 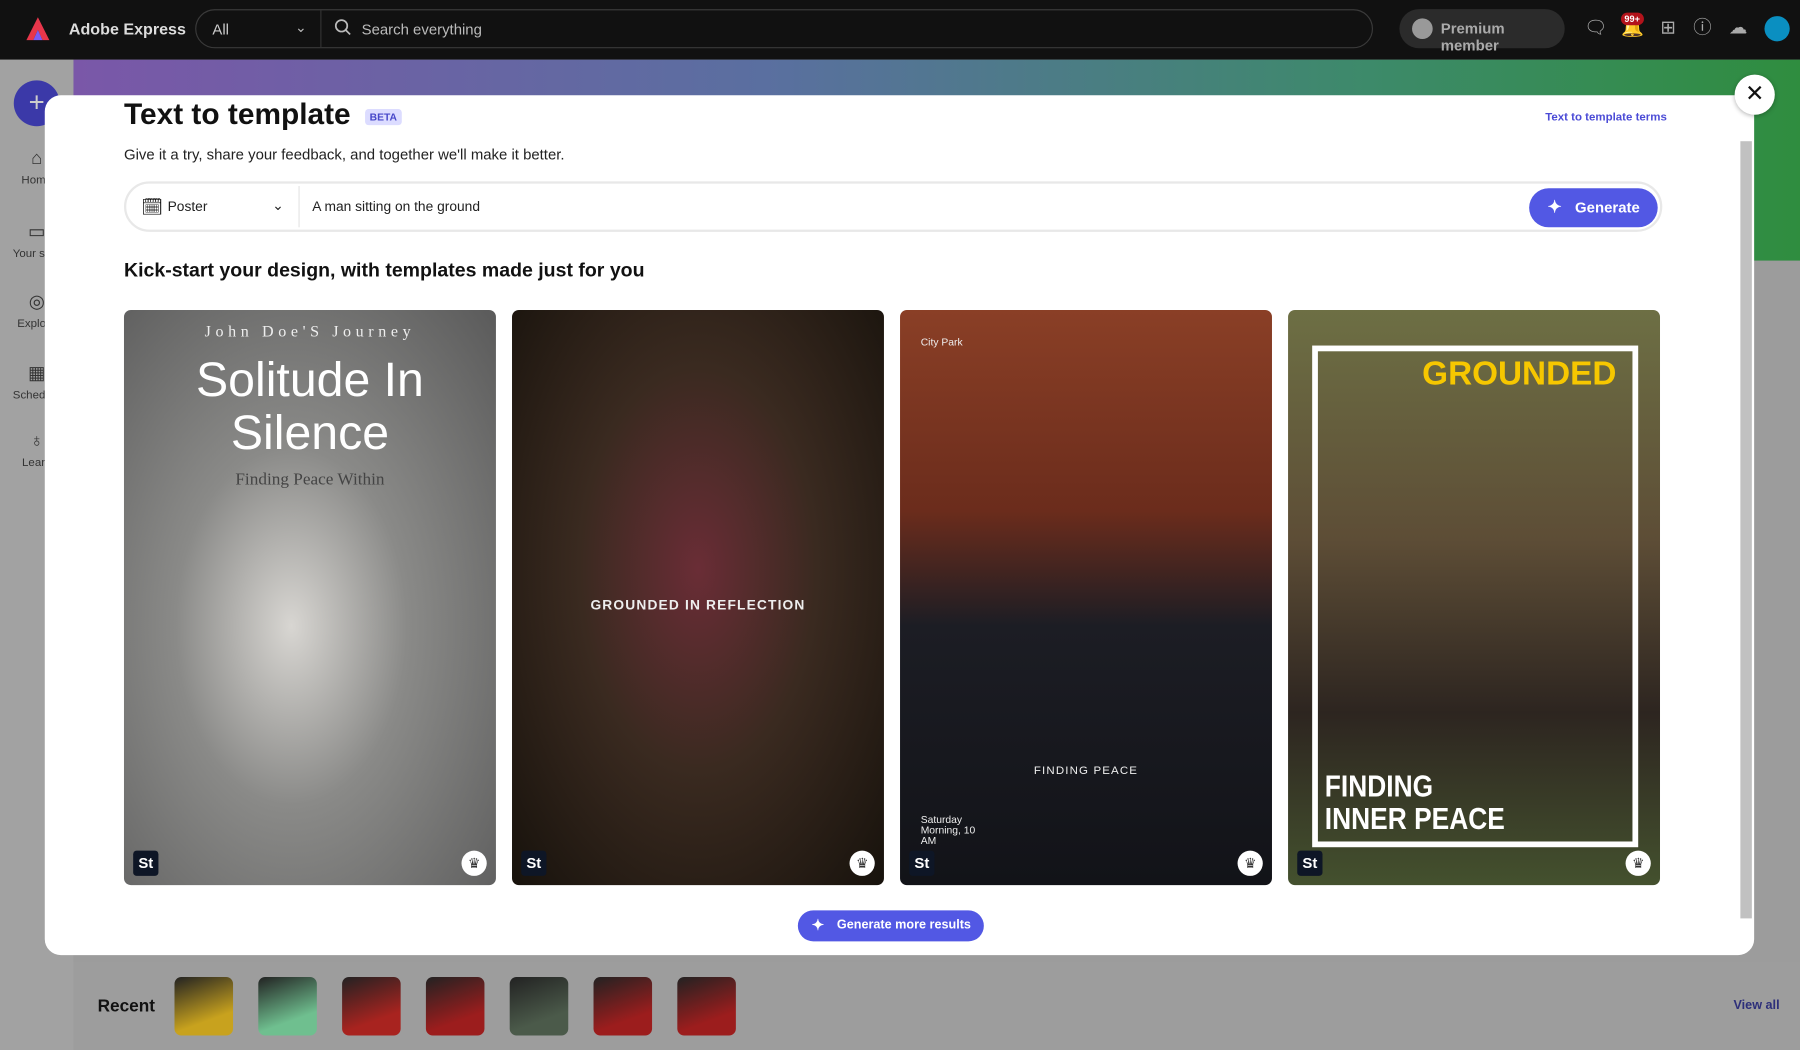 I want to click on card-title: GROUNDED IN REFLECTION, so click(x=698, y=605).